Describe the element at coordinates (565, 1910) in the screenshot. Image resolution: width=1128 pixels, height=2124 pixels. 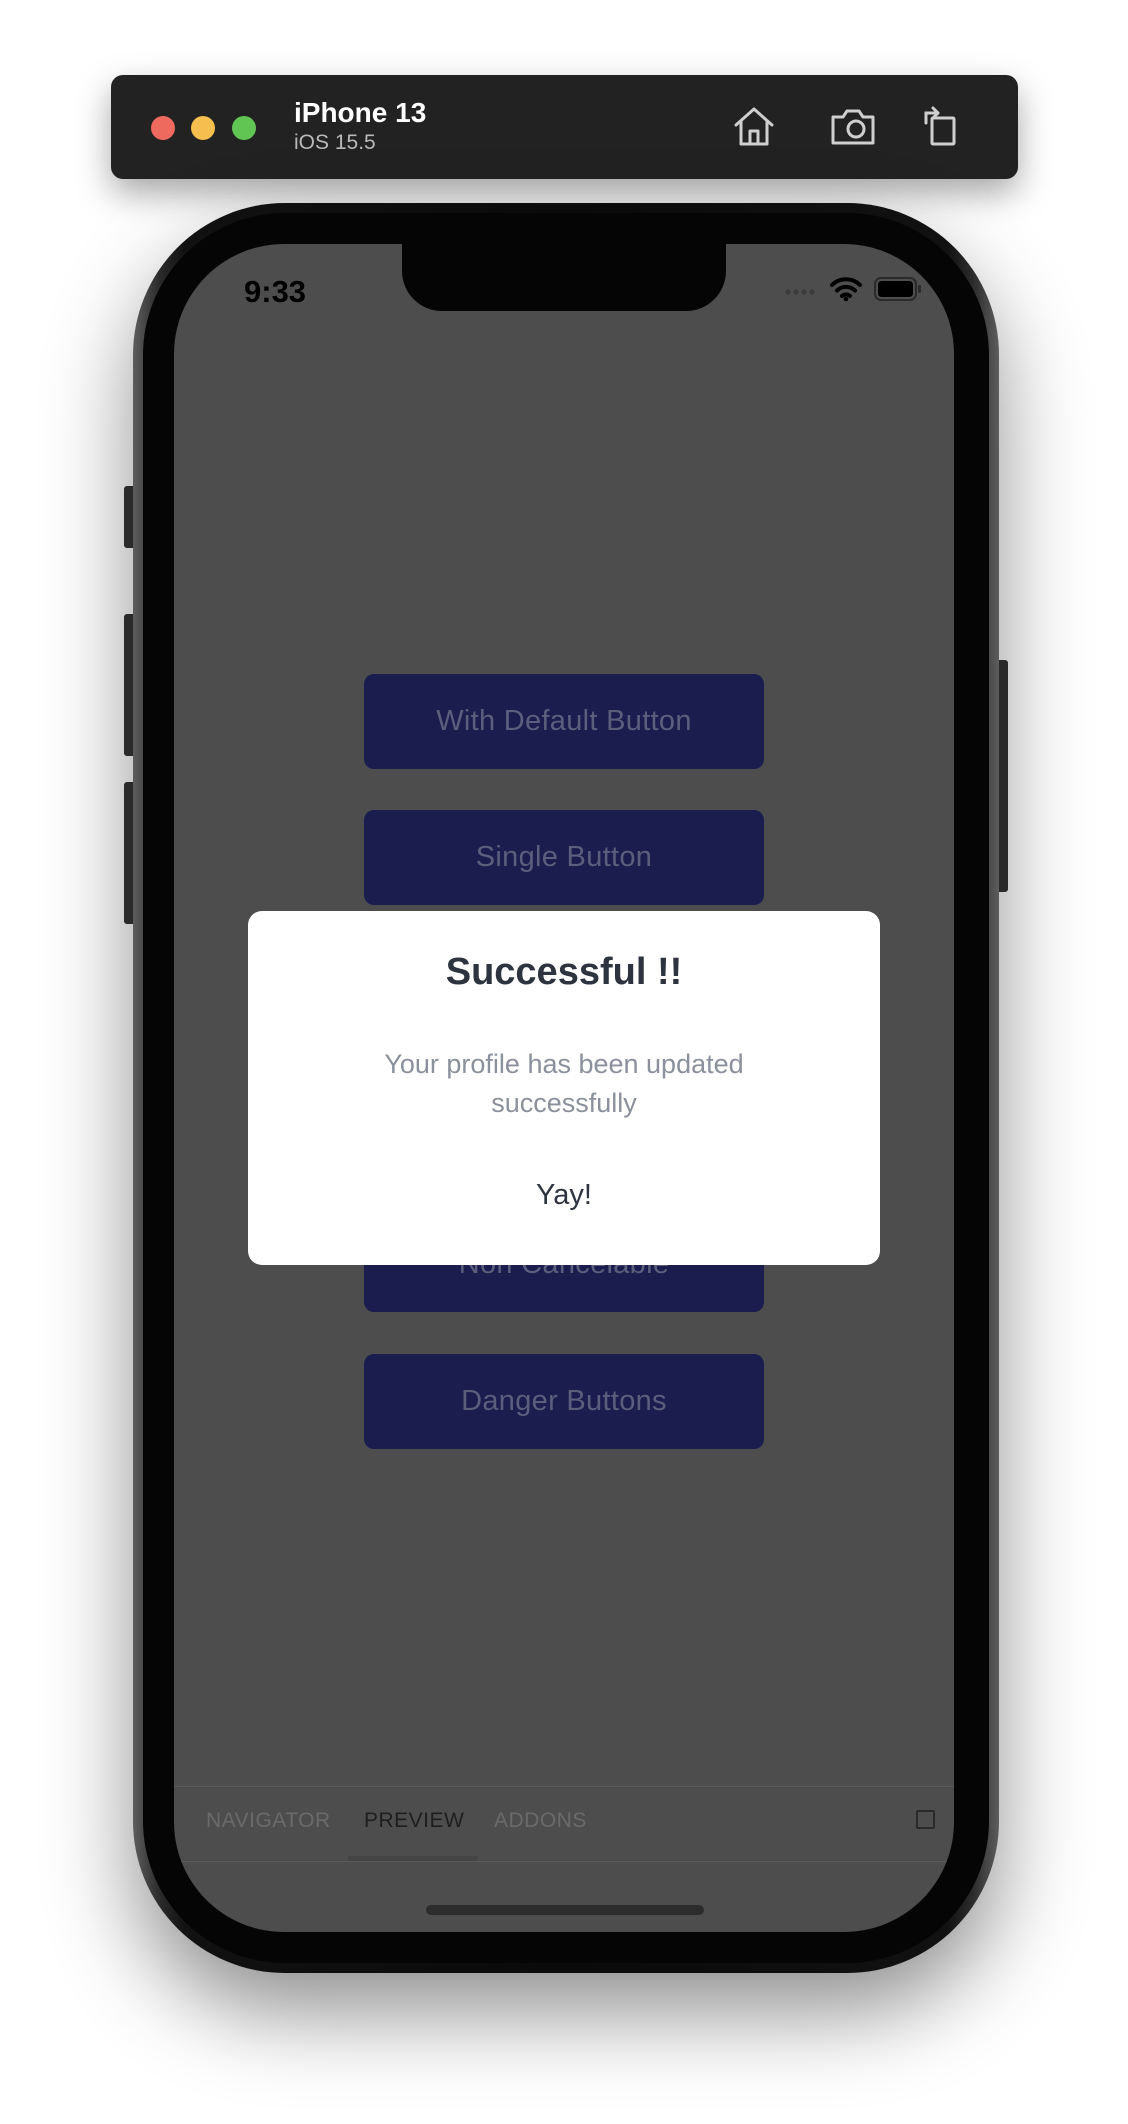
I see `home-indicator` at that location.